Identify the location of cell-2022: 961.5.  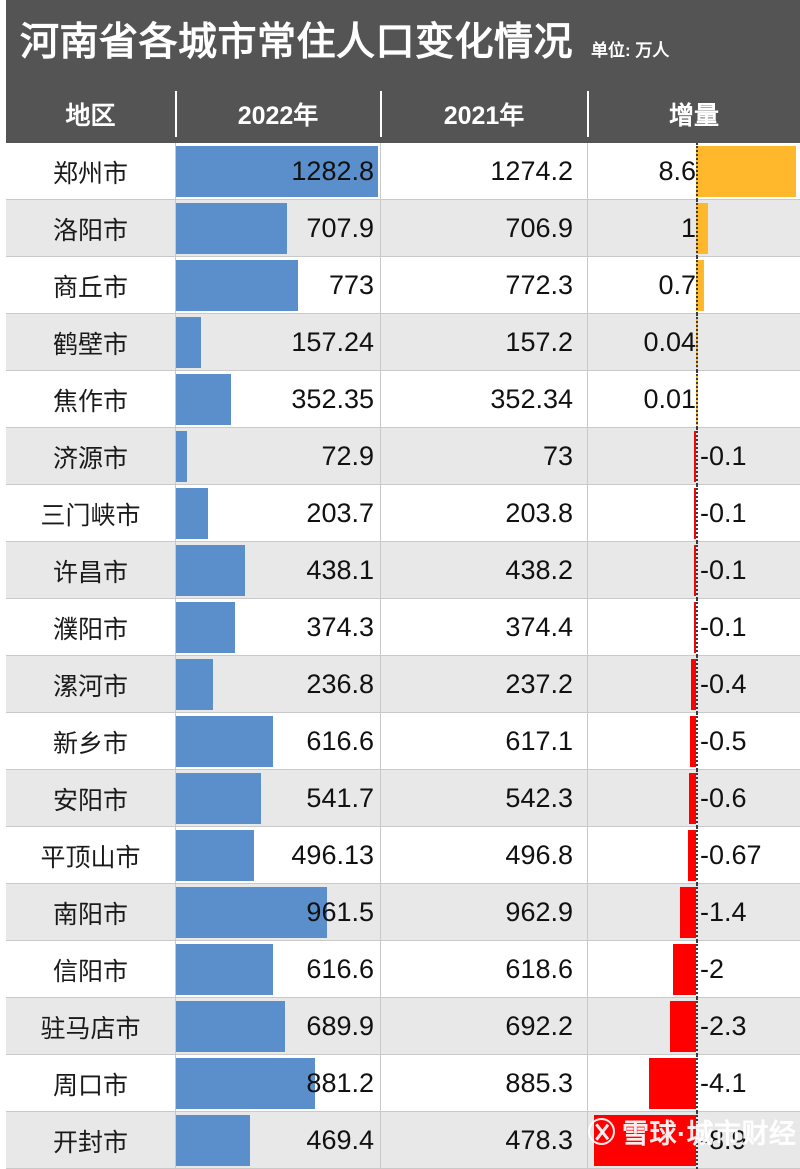
(278, 912).